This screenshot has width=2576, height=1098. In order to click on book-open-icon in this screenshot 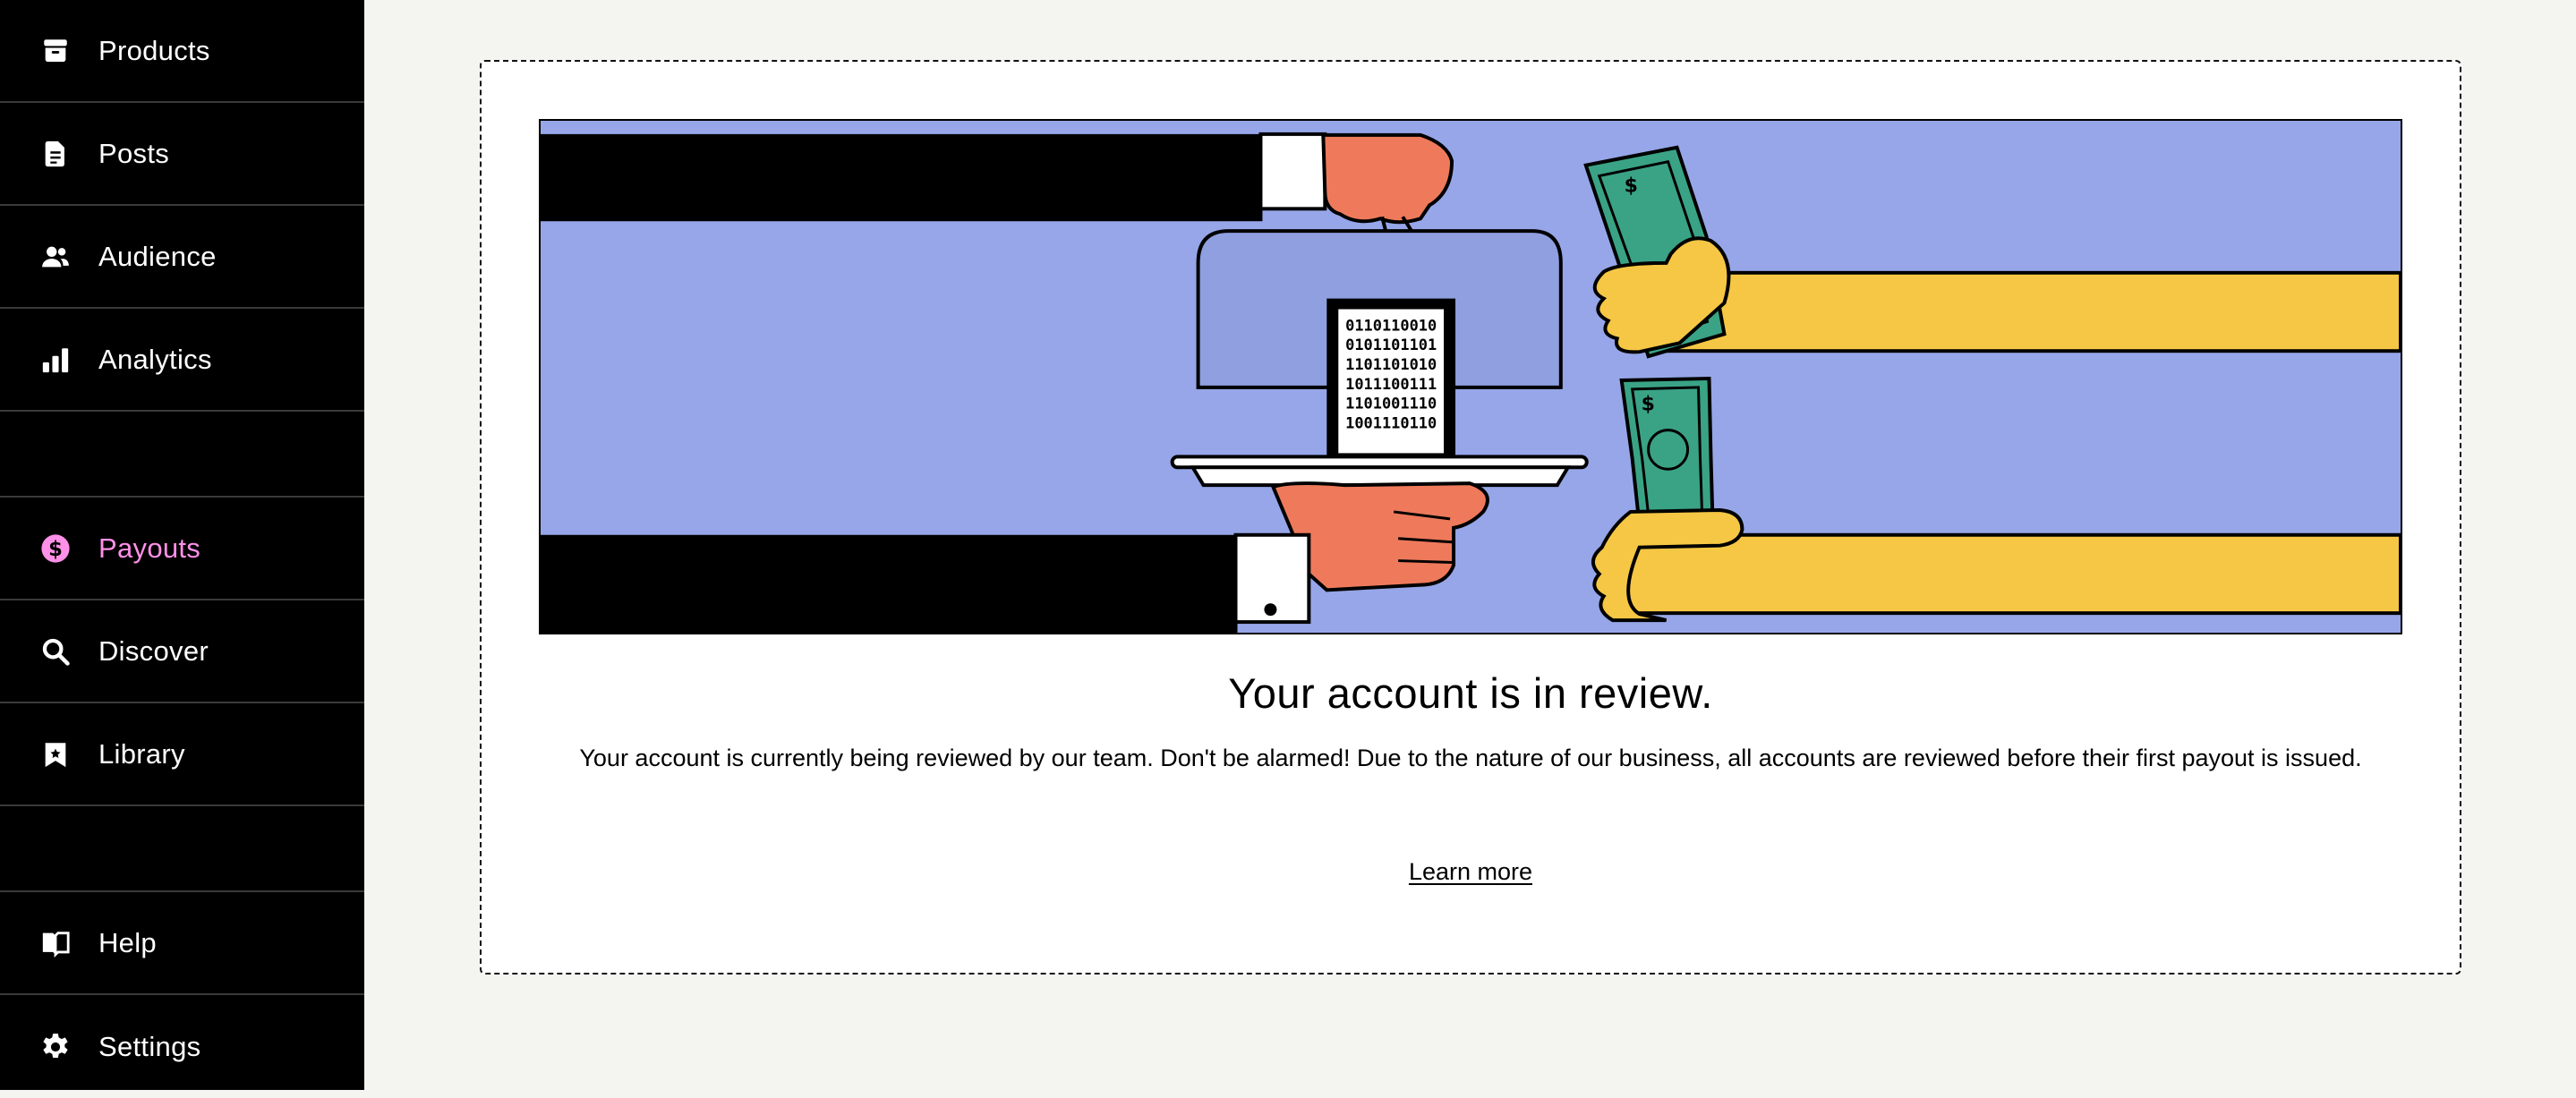, I will do `click(55, 943)`.